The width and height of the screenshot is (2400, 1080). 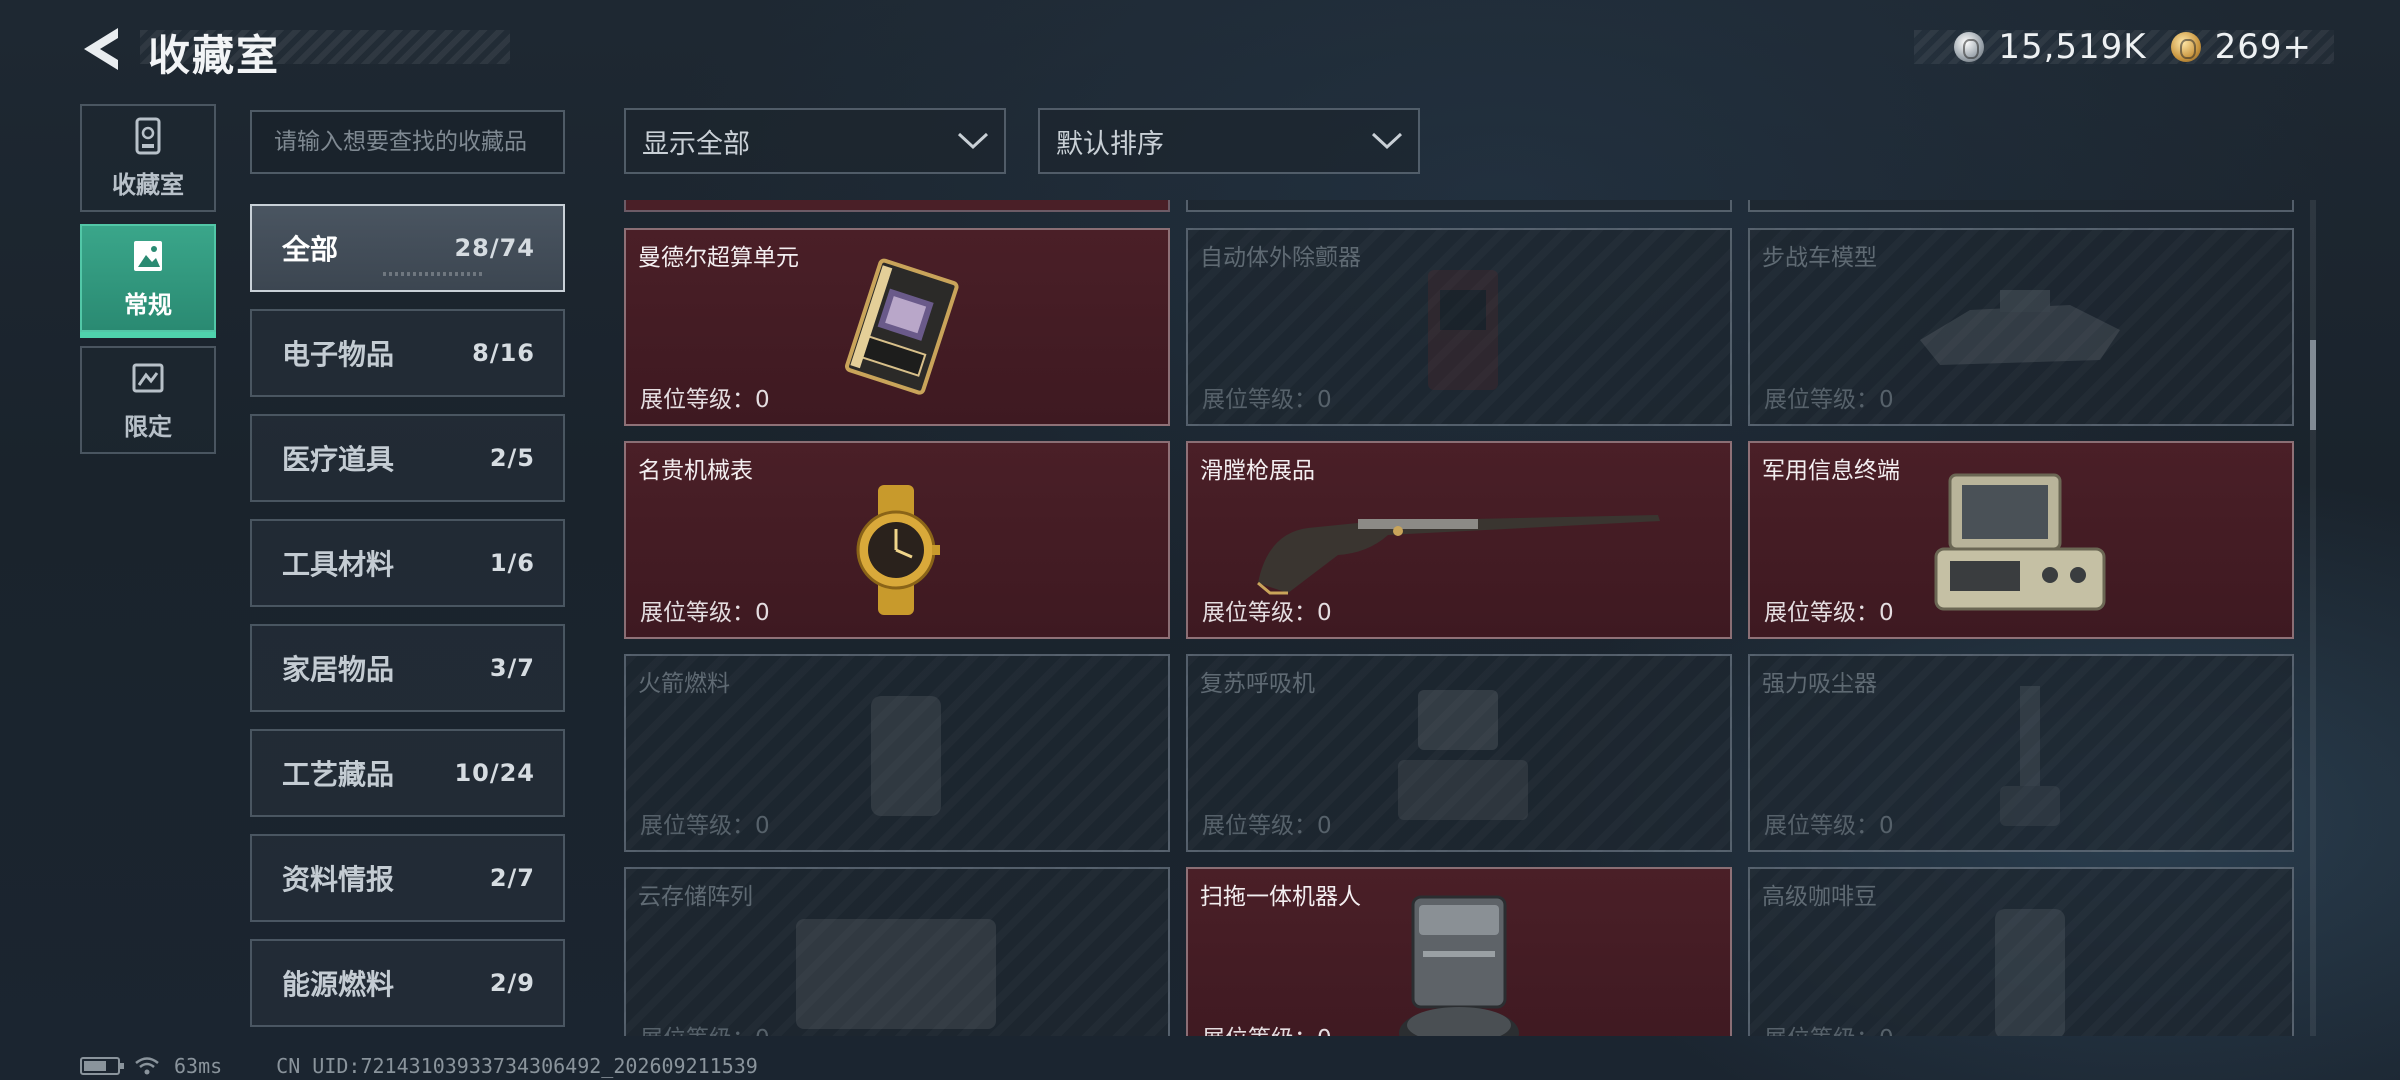 I want to click on collection-card: 扫拖一体机器人 展位等级：0, so click(x=1459, y=951).